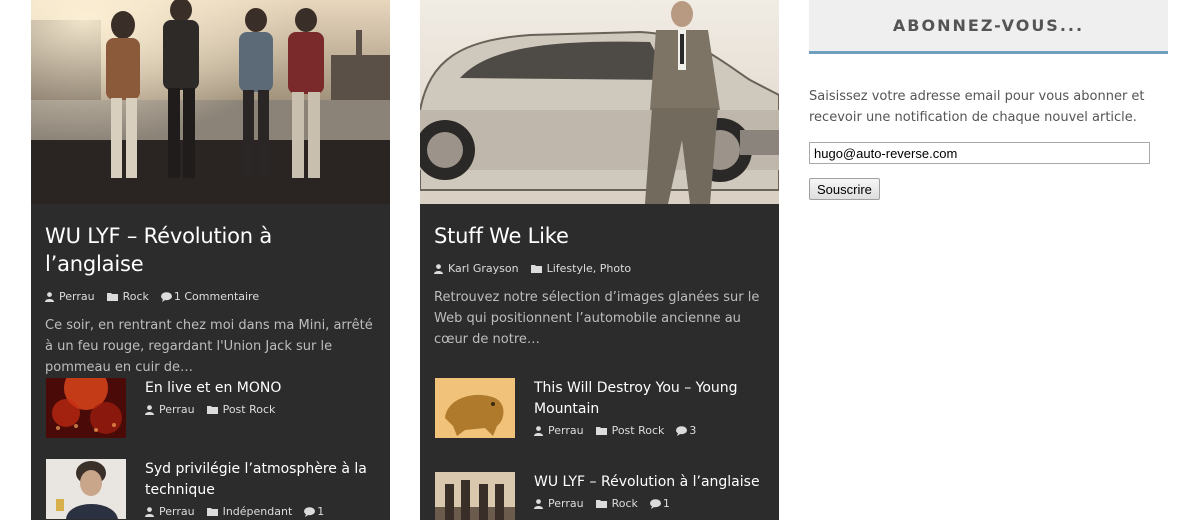 The width and height of the screenshot is (1200, 520). What do you see at coordinates (979, 153) in the screenshot?
I see `email-field` at bounding box center [979, 153].